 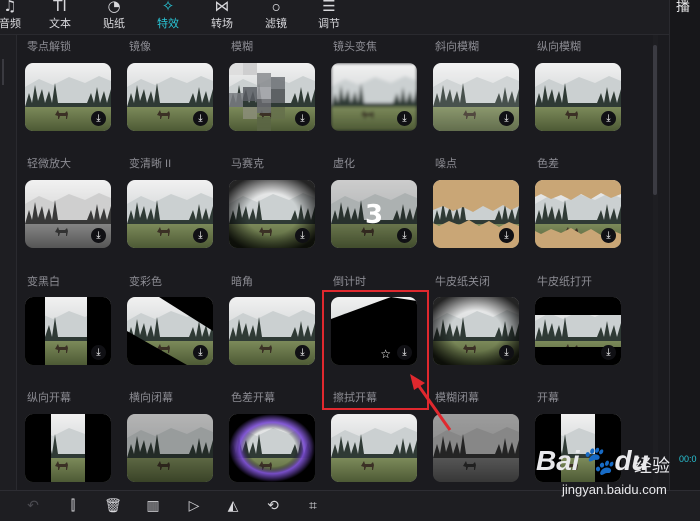 I want to click on favorite-star-icon: ☆, so click(x=385, y=354).